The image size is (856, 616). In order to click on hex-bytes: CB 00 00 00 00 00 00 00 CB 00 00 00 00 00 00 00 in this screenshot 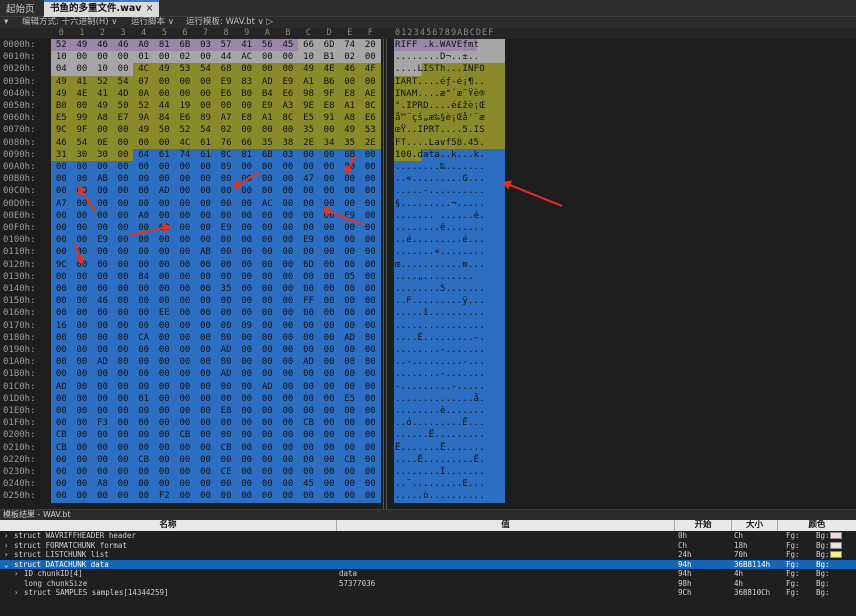, I will do `click(216, 447)`.